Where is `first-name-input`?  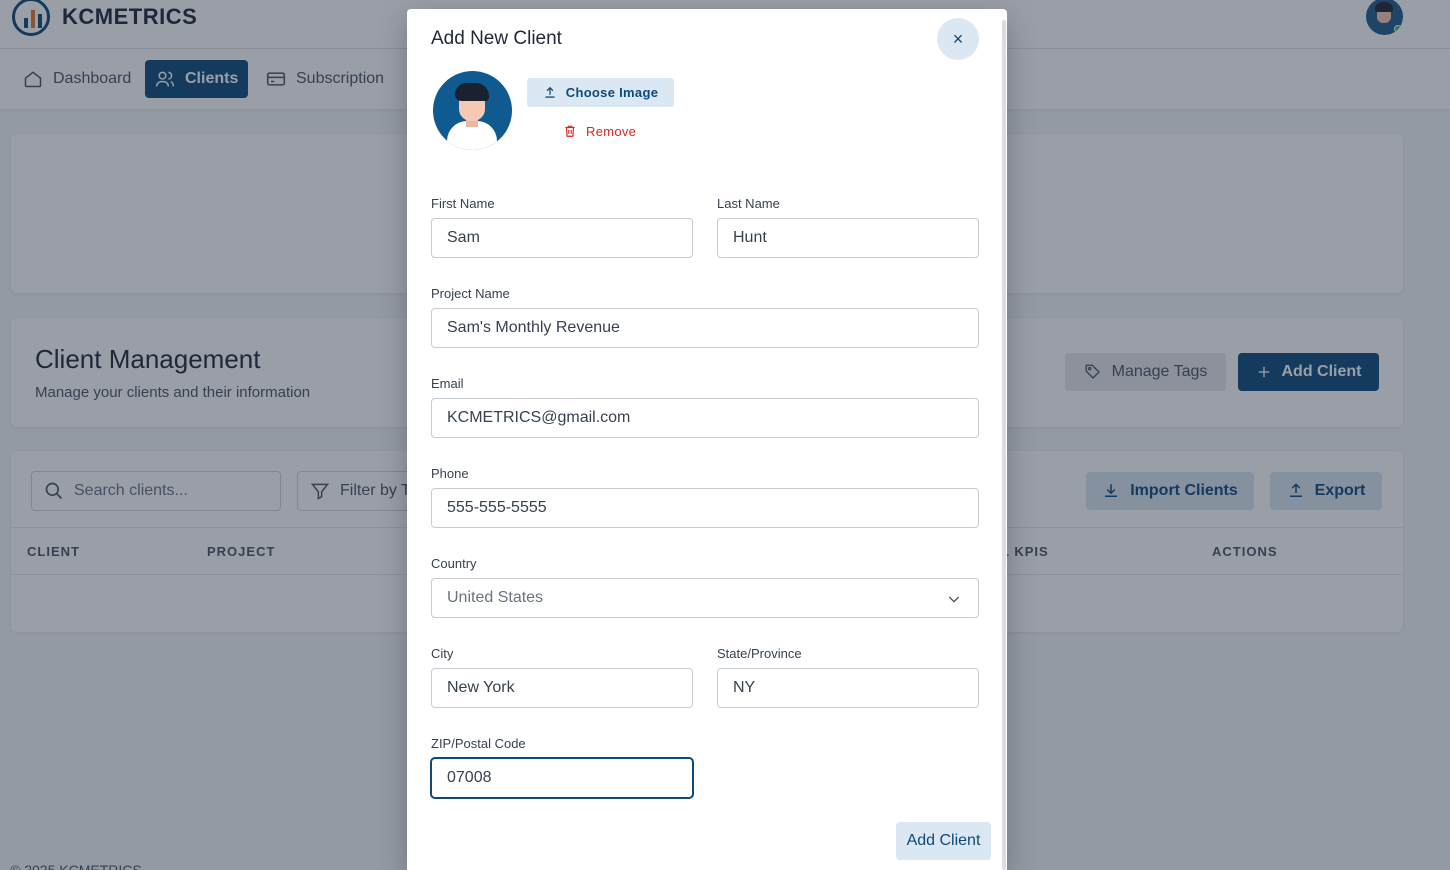 first-name-input is located at coordinates (562, 238).